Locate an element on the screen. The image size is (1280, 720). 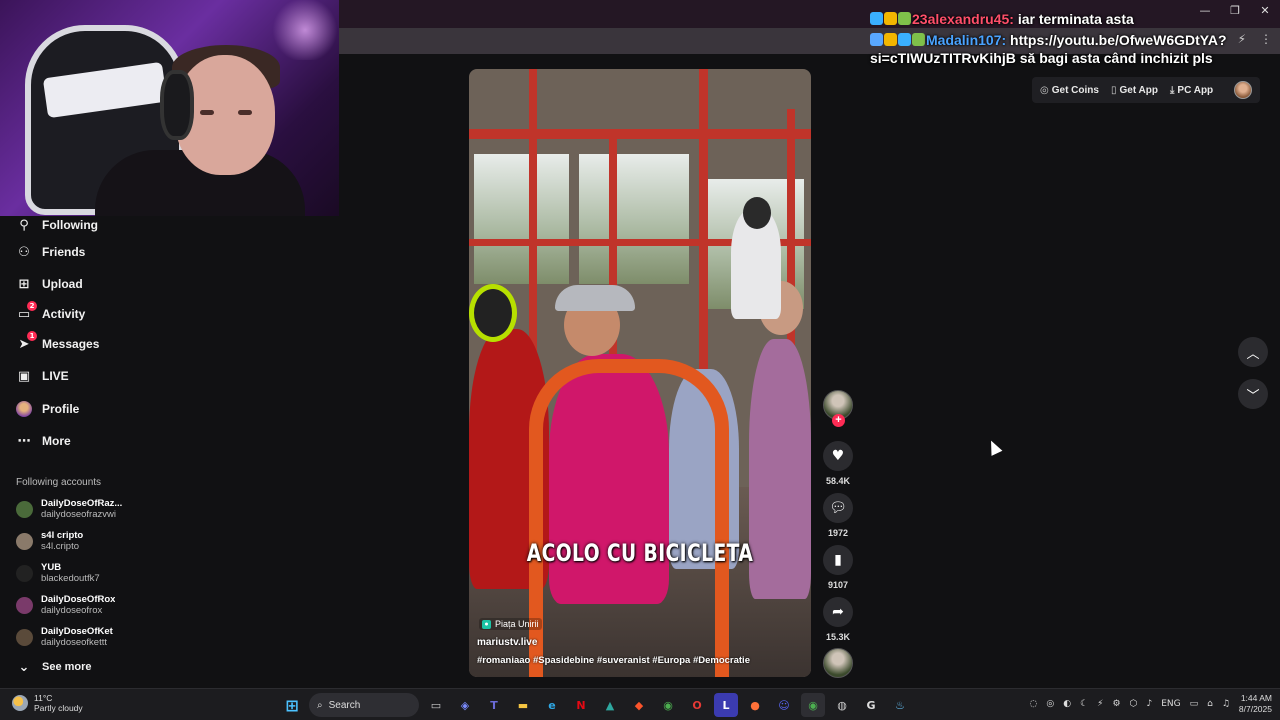
partly-cloudy-icon is located at coordinates (20, 703).